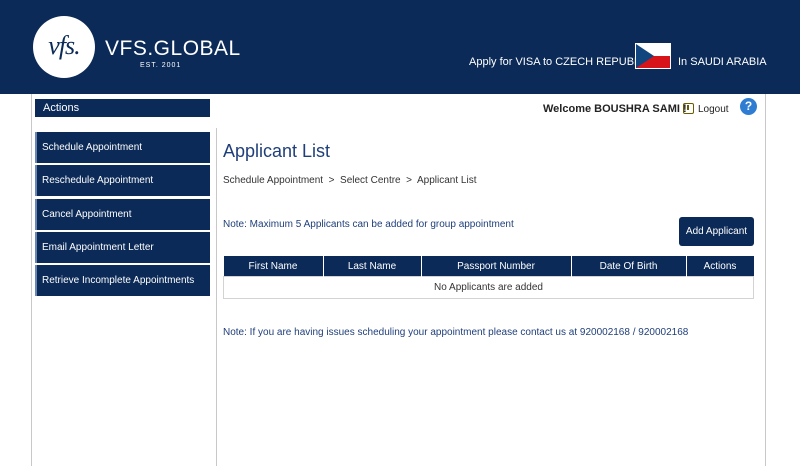  Describe the element at coordinates (122, 214) in the screenshot. I see `sidebar-item-cancel: Cancel Appointment` at that location.